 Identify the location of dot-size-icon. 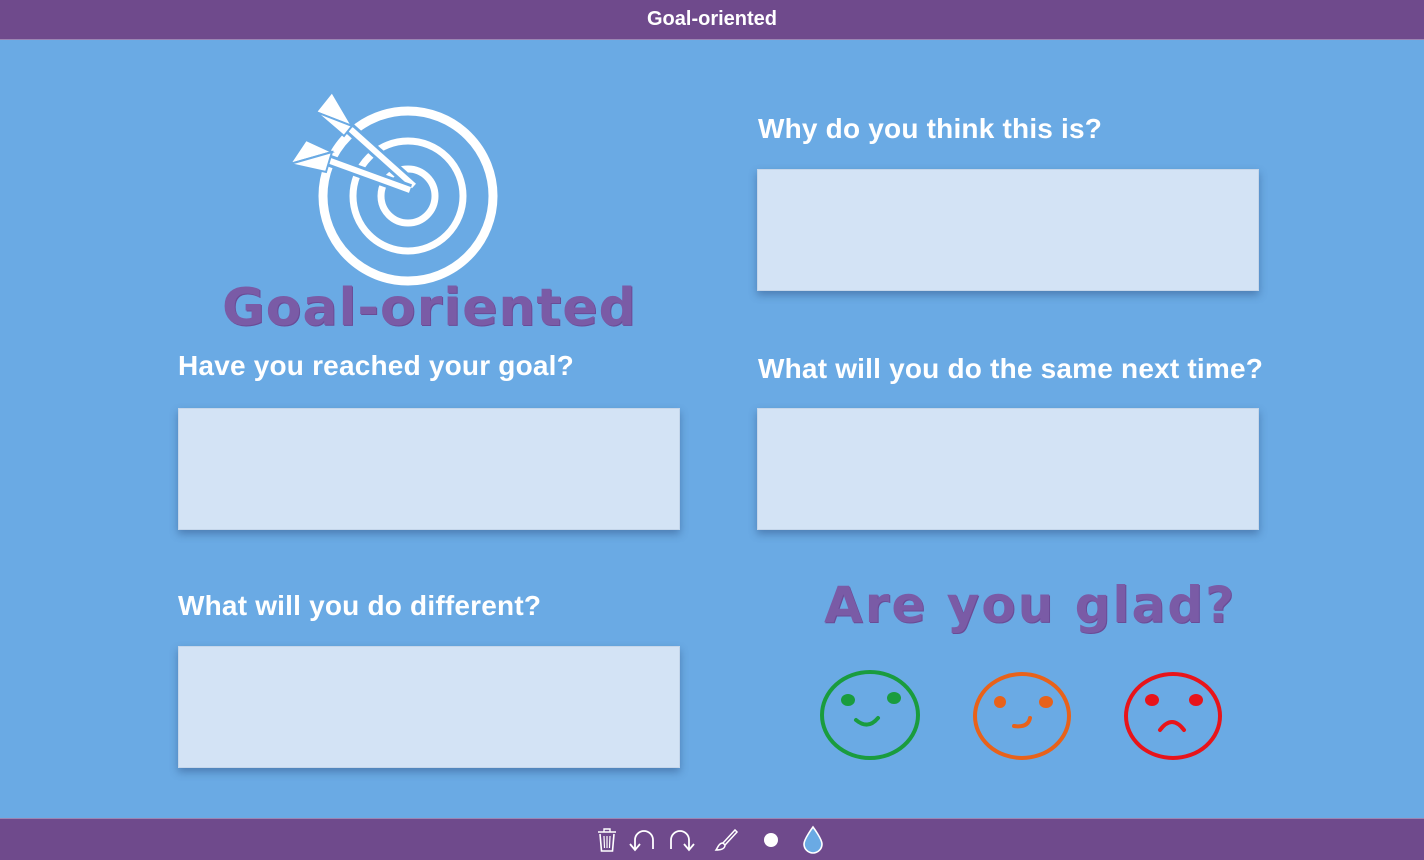
(771, 840).